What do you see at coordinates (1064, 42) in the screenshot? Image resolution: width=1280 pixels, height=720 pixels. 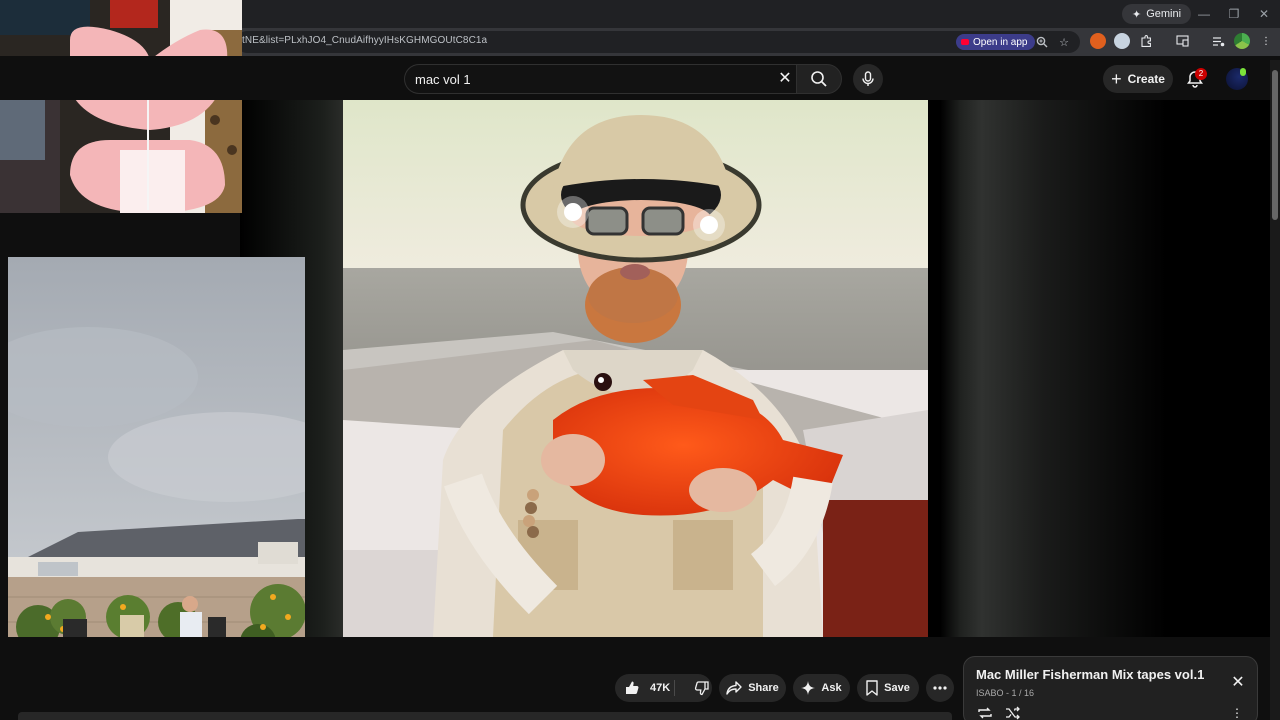 I see `star-icon: ☆` at bounding box center [1064, 42].